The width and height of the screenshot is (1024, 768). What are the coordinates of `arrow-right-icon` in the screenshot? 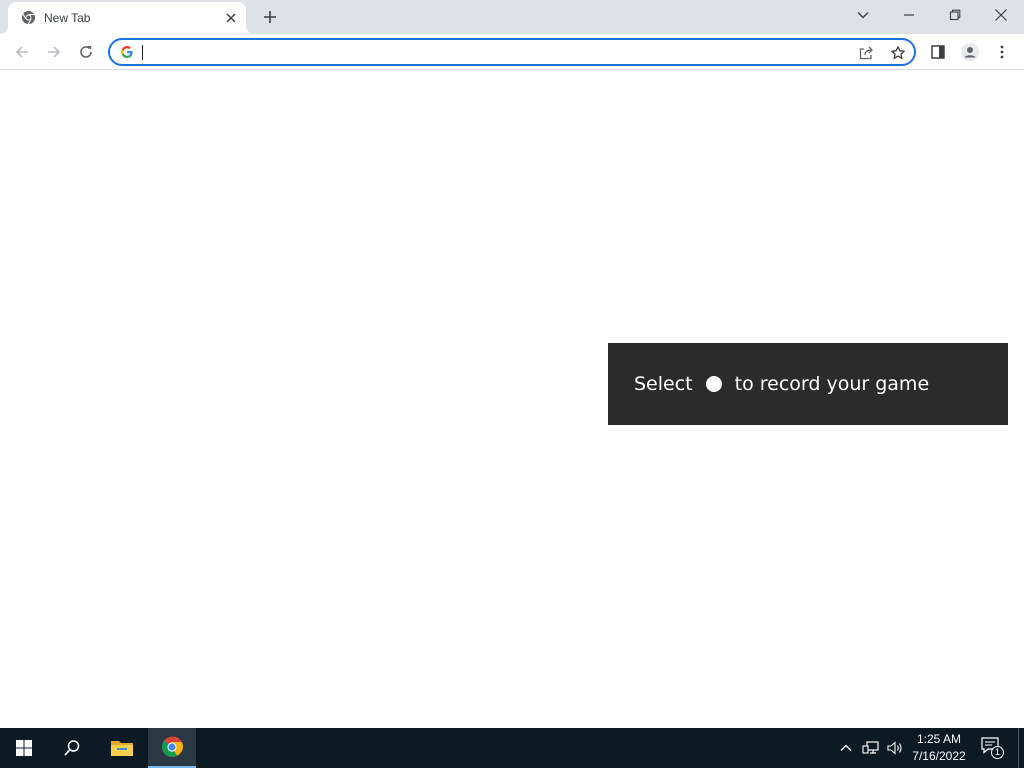 It's located at (54, 52).